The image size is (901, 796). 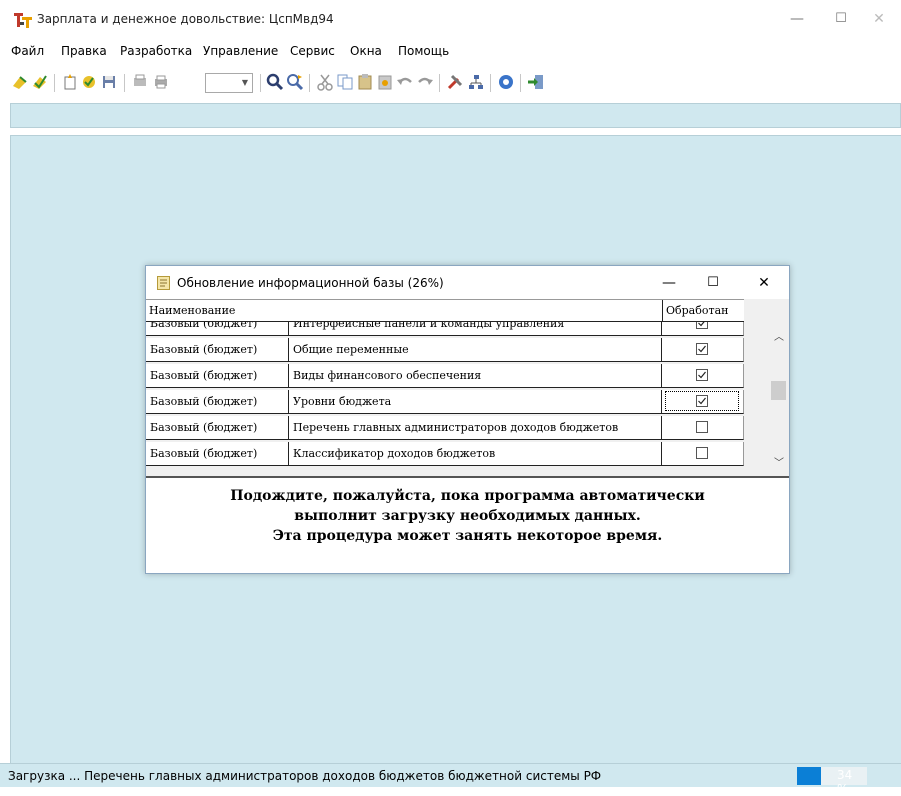 What do you see at coordinates (70, 82) in the screenshot?
I see `new-icon` at bounding box center [70, 82].